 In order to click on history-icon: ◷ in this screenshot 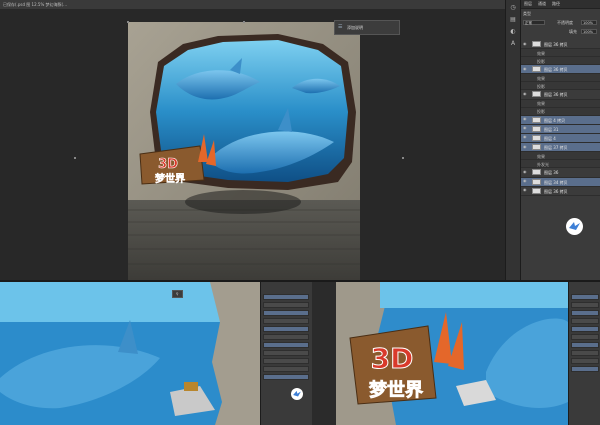, I will do `click(513, 8)`.